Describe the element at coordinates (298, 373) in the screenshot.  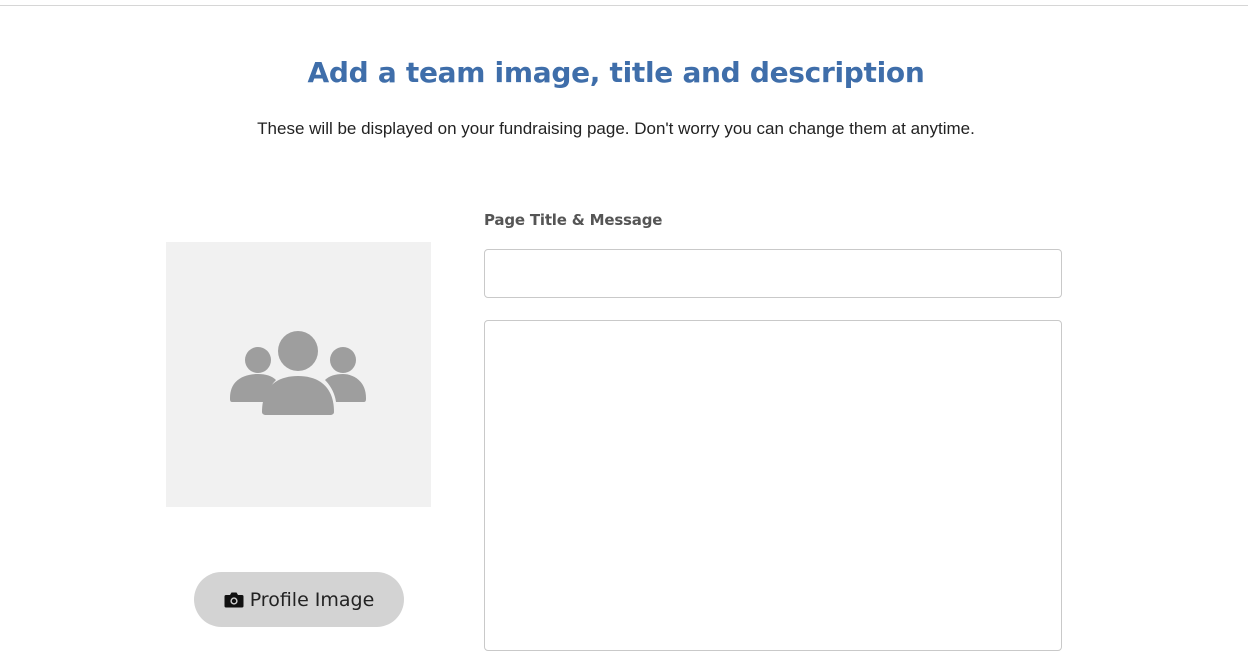
I see `team-icon` at that location.